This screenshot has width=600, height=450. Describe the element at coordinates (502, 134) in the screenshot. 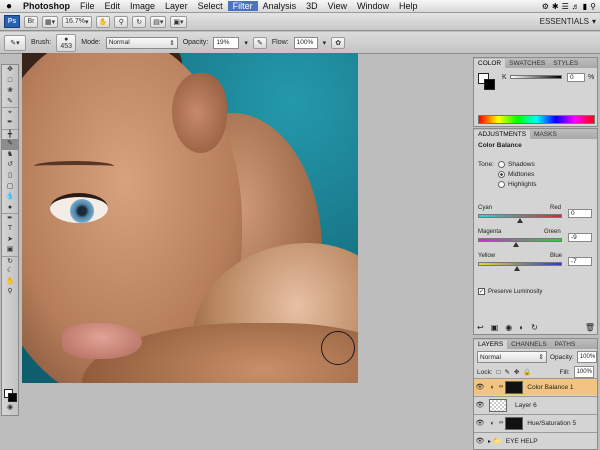

I see `tab-adjustments: ADJUSTMENTS` at that location.